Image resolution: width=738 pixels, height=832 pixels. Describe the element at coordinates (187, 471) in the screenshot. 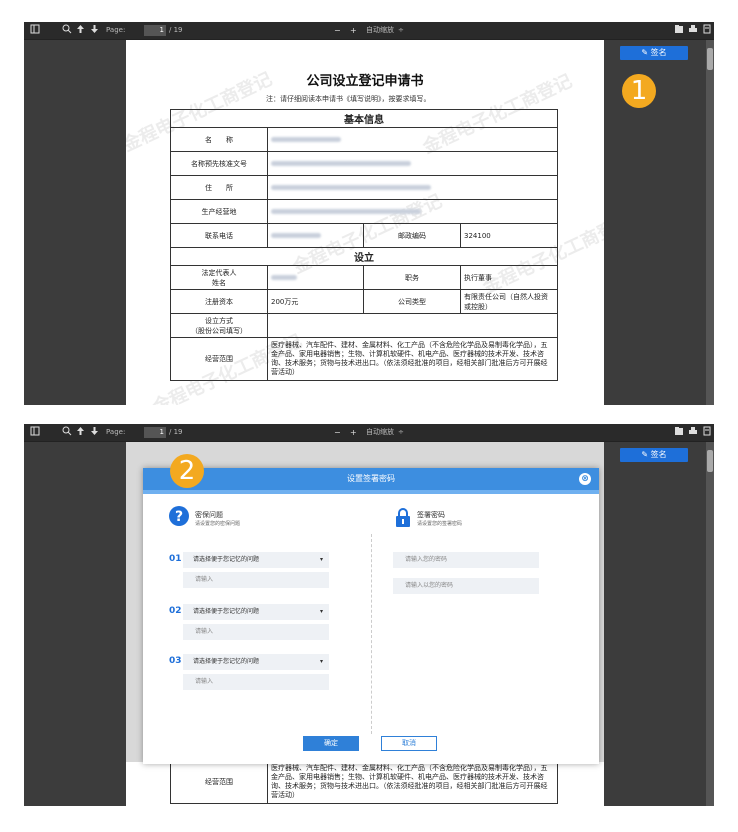

I see `step-badge-2: 2` at that location.